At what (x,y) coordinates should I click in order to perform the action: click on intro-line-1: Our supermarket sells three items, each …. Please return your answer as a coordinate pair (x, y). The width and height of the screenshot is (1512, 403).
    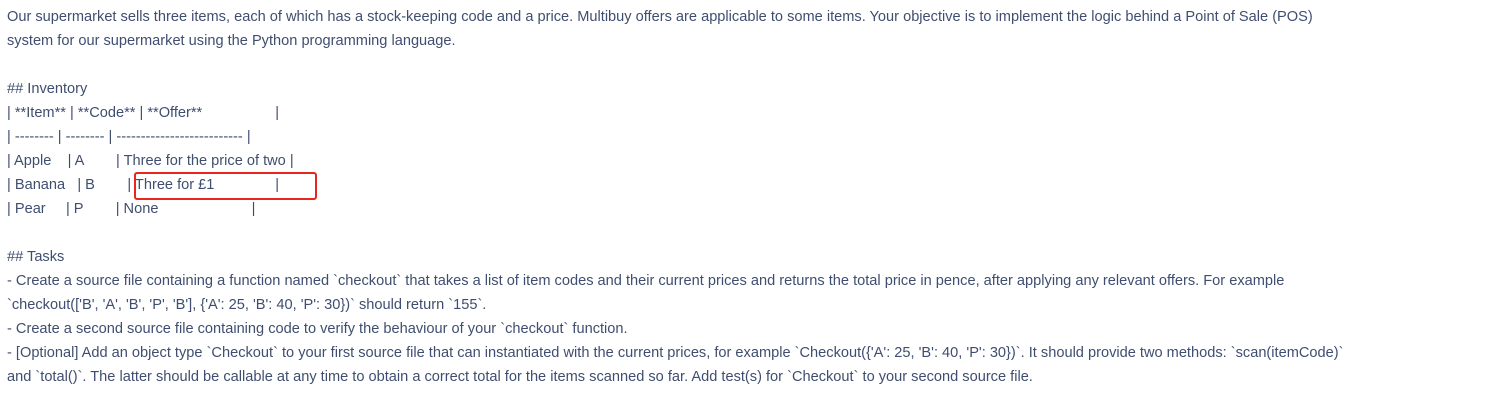
    Looking at the image, I should click on (660, 17).